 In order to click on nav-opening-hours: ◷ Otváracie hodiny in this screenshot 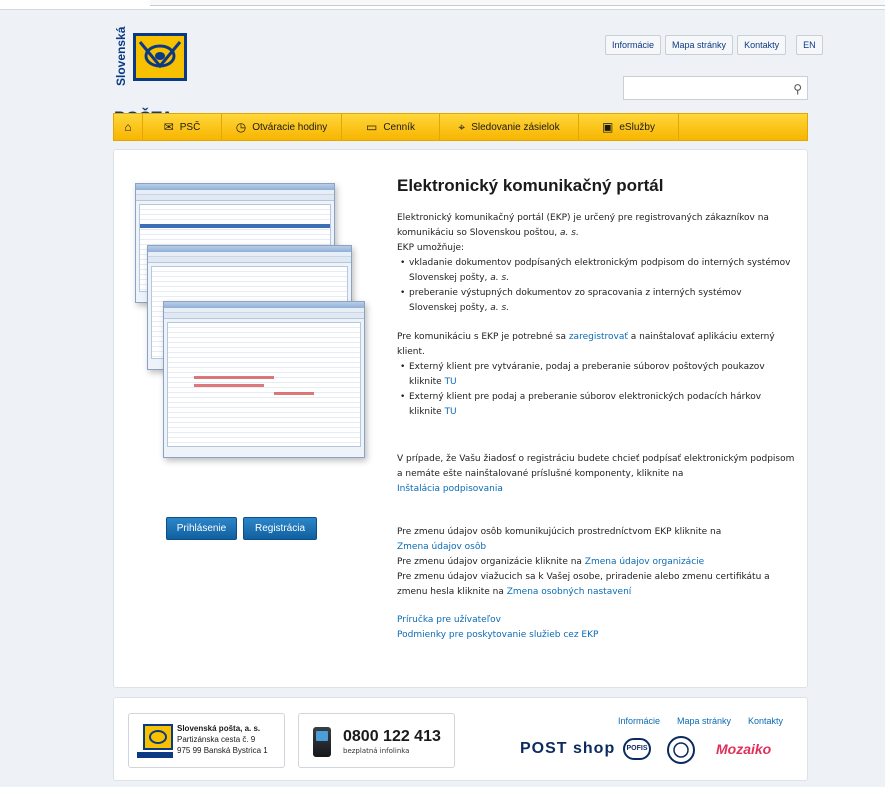, I will do `click(282, 127)`.